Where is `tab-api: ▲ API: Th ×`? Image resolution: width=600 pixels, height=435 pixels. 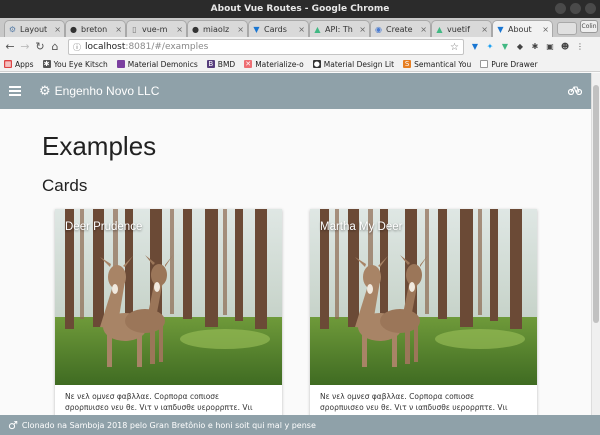 tab-api: ▲ API: Th × is located at coordinates (339, 28).